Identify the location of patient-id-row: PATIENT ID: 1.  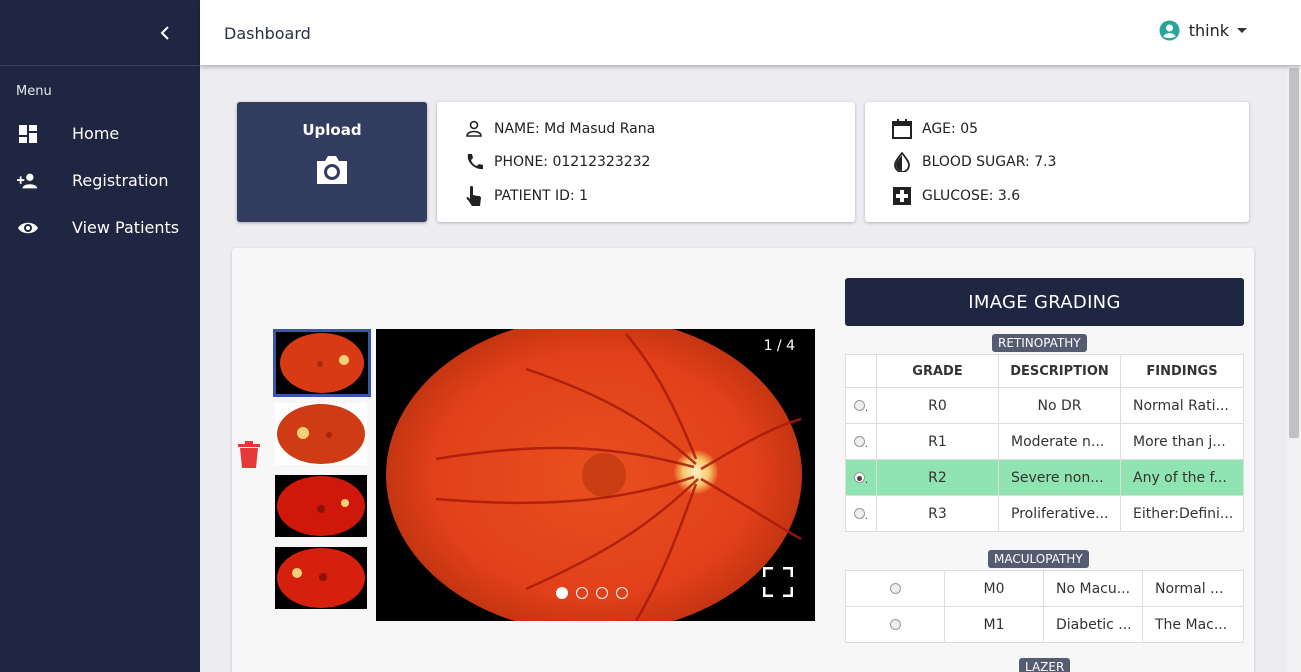
(525, 196).